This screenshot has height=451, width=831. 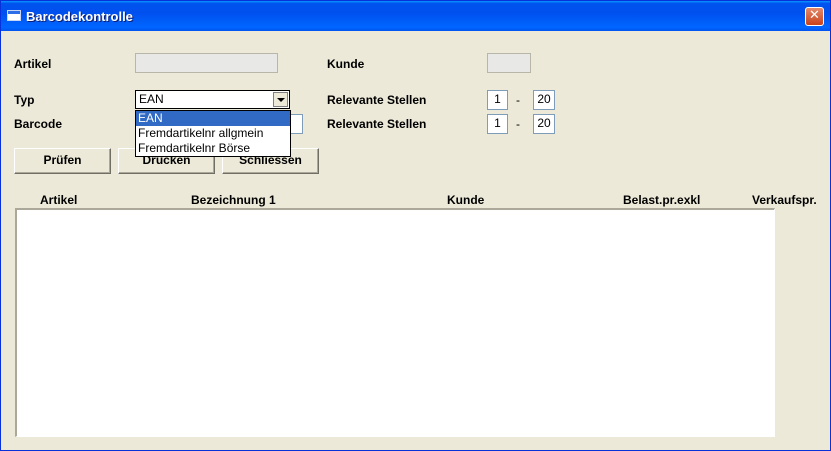 I want to click on window-title: Barcodekontrolle, so click(x=79, y=16).